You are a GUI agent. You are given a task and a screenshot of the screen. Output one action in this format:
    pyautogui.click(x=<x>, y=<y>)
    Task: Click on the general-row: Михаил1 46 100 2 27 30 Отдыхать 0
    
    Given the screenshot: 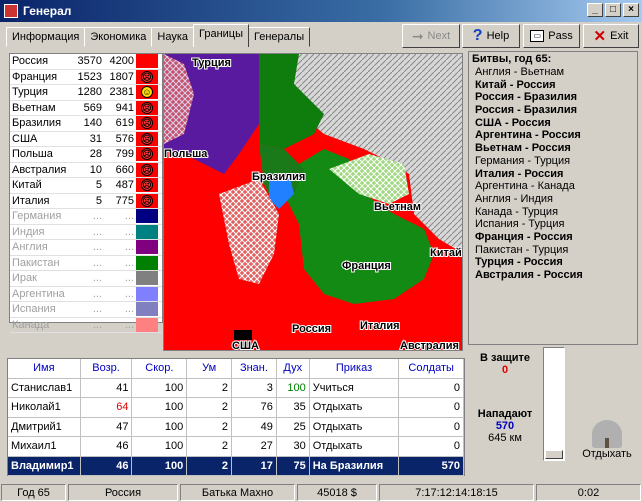 What is the action you would take?
    pyautogui.click(x=236, y=447)
    